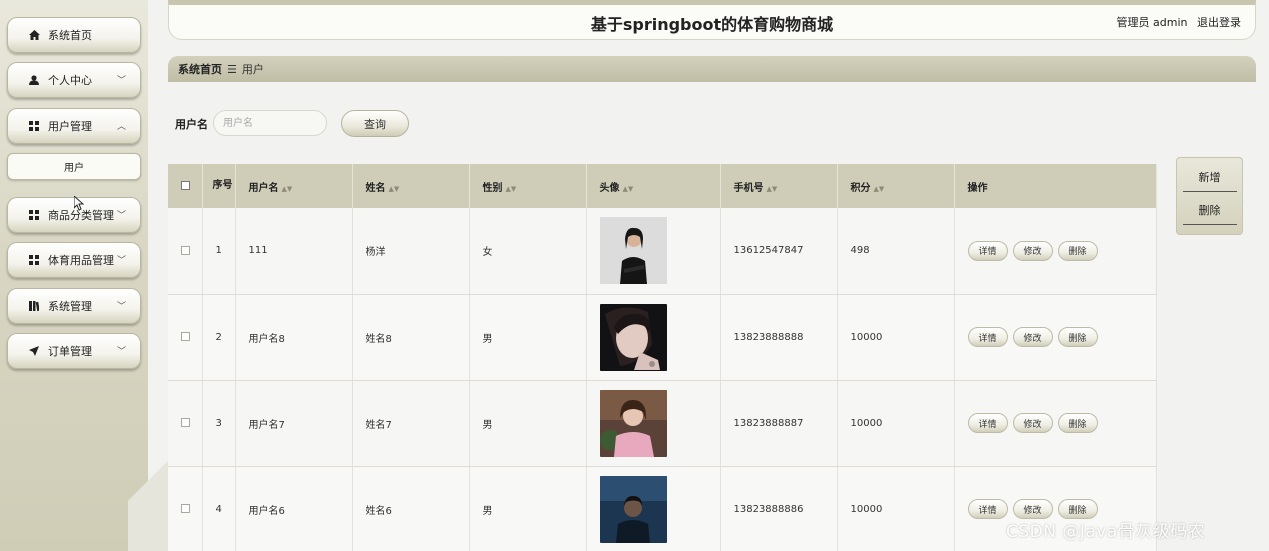 The width and height of the screenshot is (1269, 551). Describe the element at coordinates (74, 260) in the screenshot. I see `sidebar-item-sports-goods-management: 体育用品管理 ﹀` at that location.